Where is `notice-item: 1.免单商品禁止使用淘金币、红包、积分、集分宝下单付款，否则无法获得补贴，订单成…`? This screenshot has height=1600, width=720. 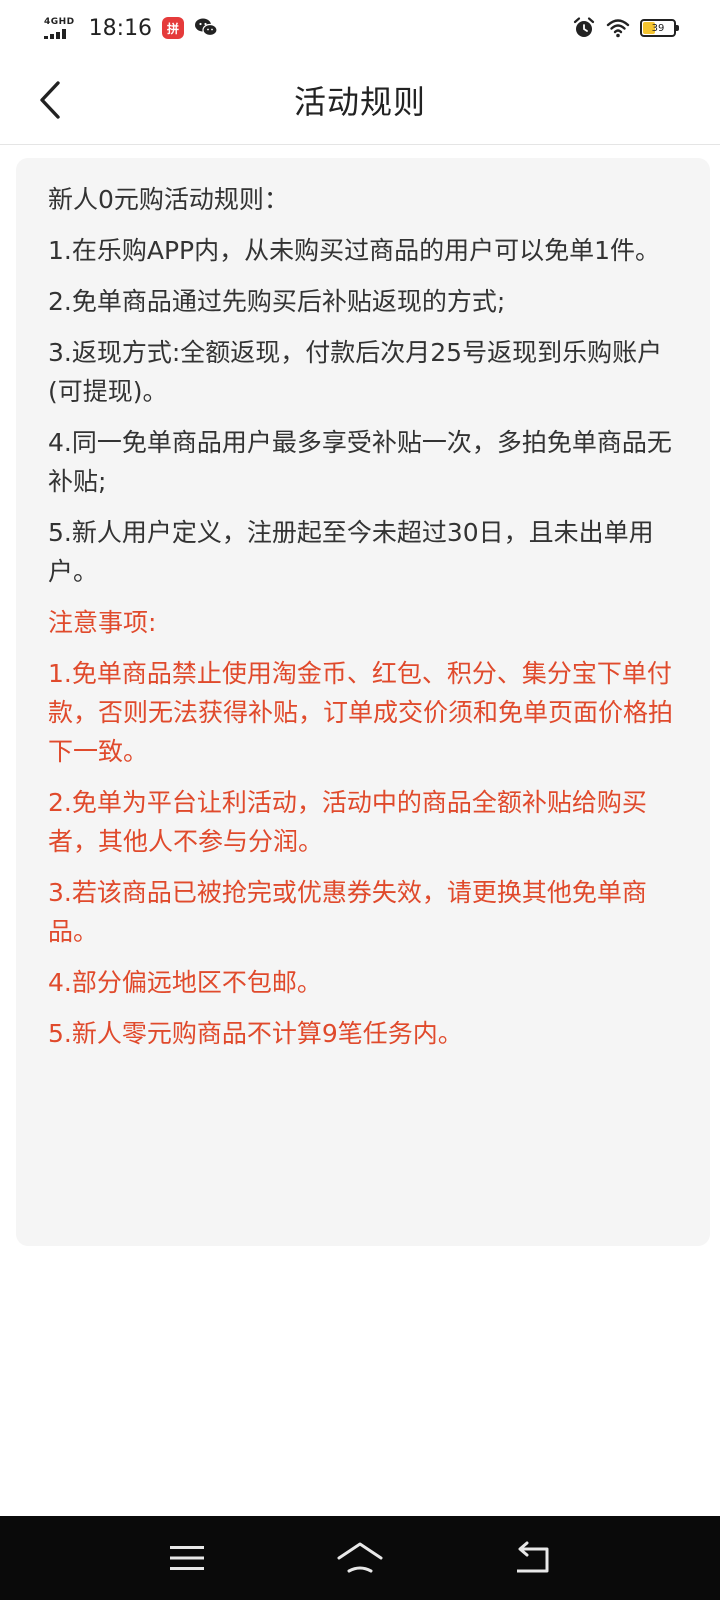
notice-item: 1.免单商品禁止使用淘金币、红包、积分、集分宝下单付款，否则无法获得补贴，订单成… is located at coordinates (361, 712).